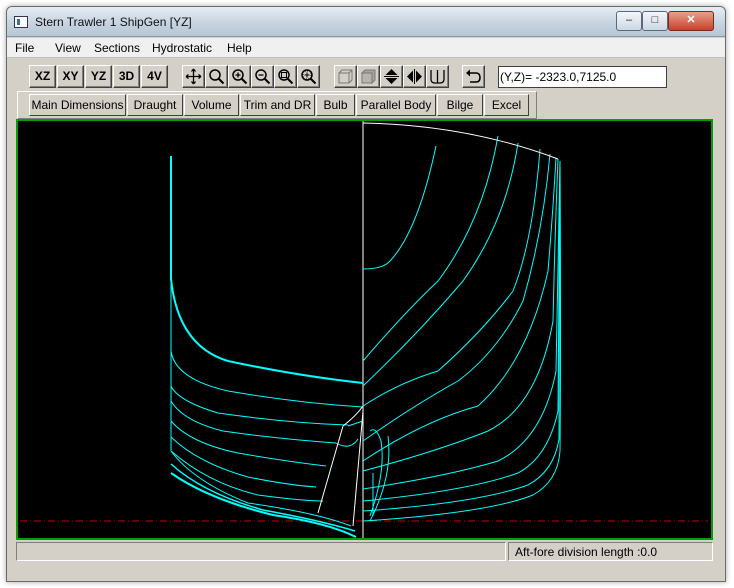 The image size is (734, 588). Describe the element at coordinates (42, 76) in the screenshot. I see `view-xz-button: XZ` at that location.